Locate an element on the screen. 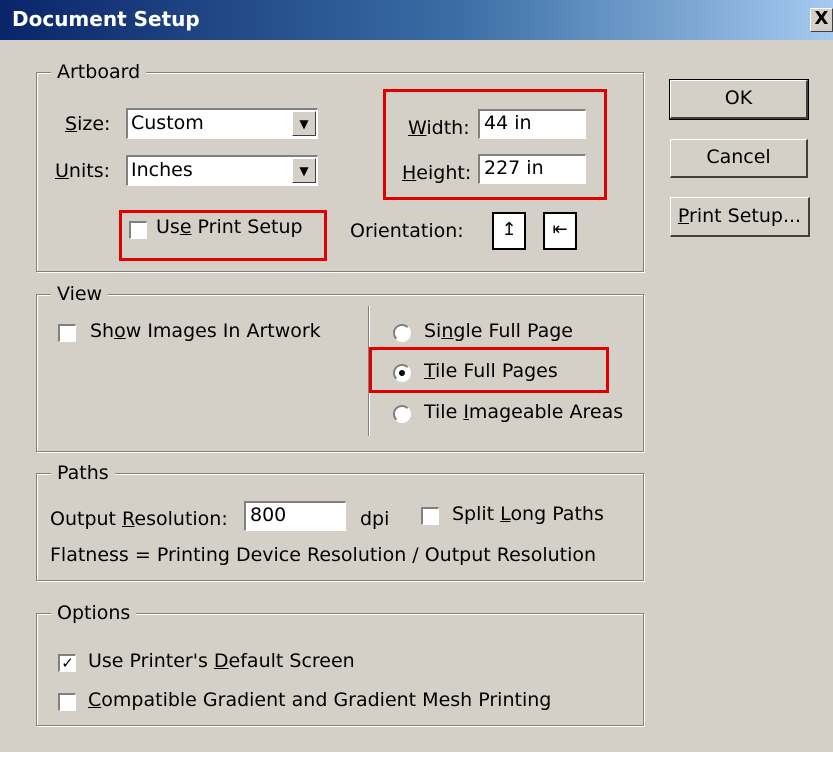  units-label: Units: is located at coordinates (82, 171).